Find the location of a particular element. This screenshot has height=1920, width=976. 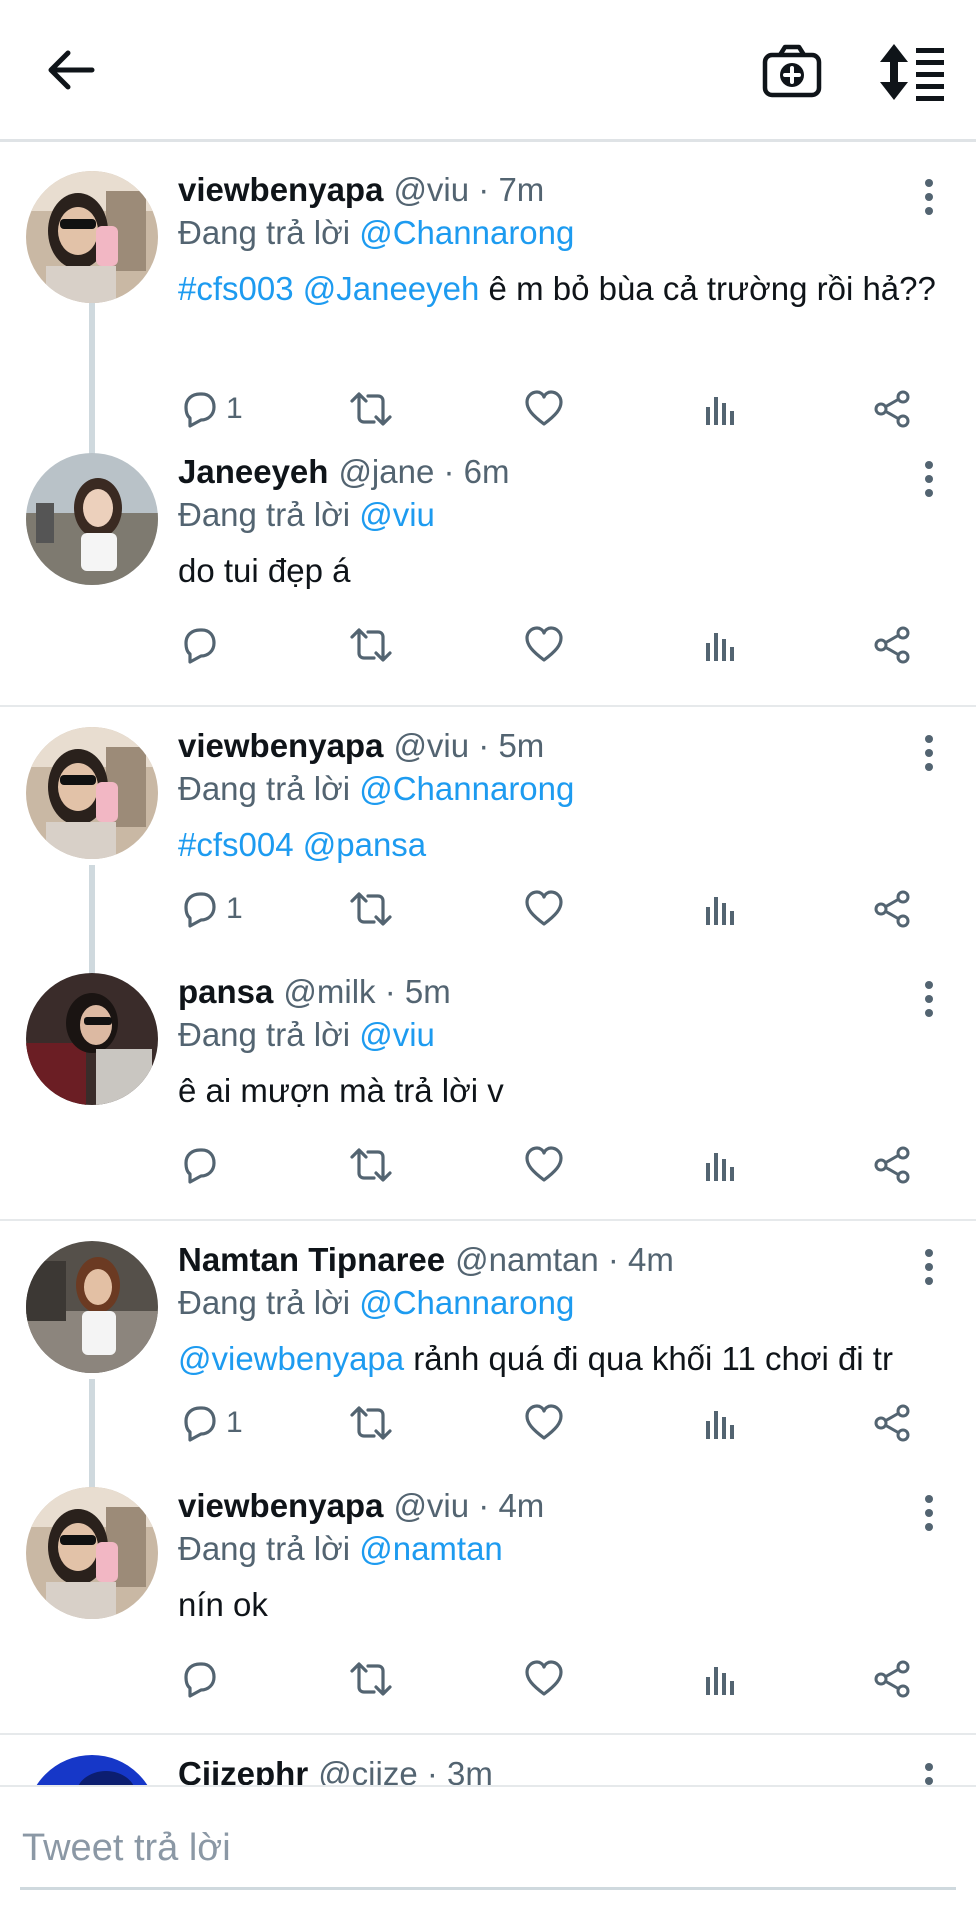

handle-time: @viu · 7m is located at coordinates (469, 189).